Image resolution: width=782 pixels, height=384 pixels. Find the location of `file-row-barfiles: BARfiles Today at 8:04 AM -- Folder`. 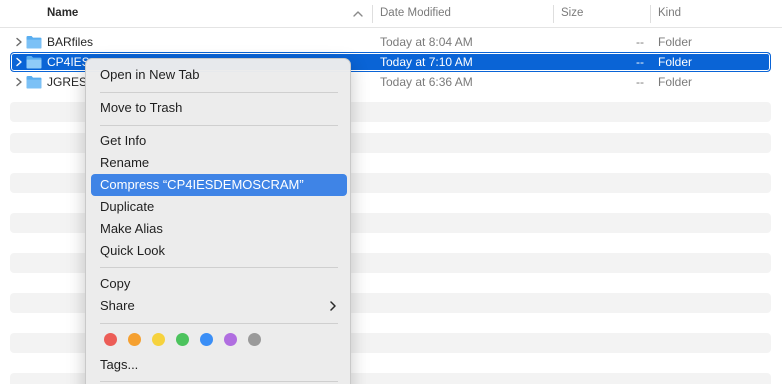

file-row-barfiles: BARfiles Today at 8:04 AM -- Folder is located at coordinates (390, 42).